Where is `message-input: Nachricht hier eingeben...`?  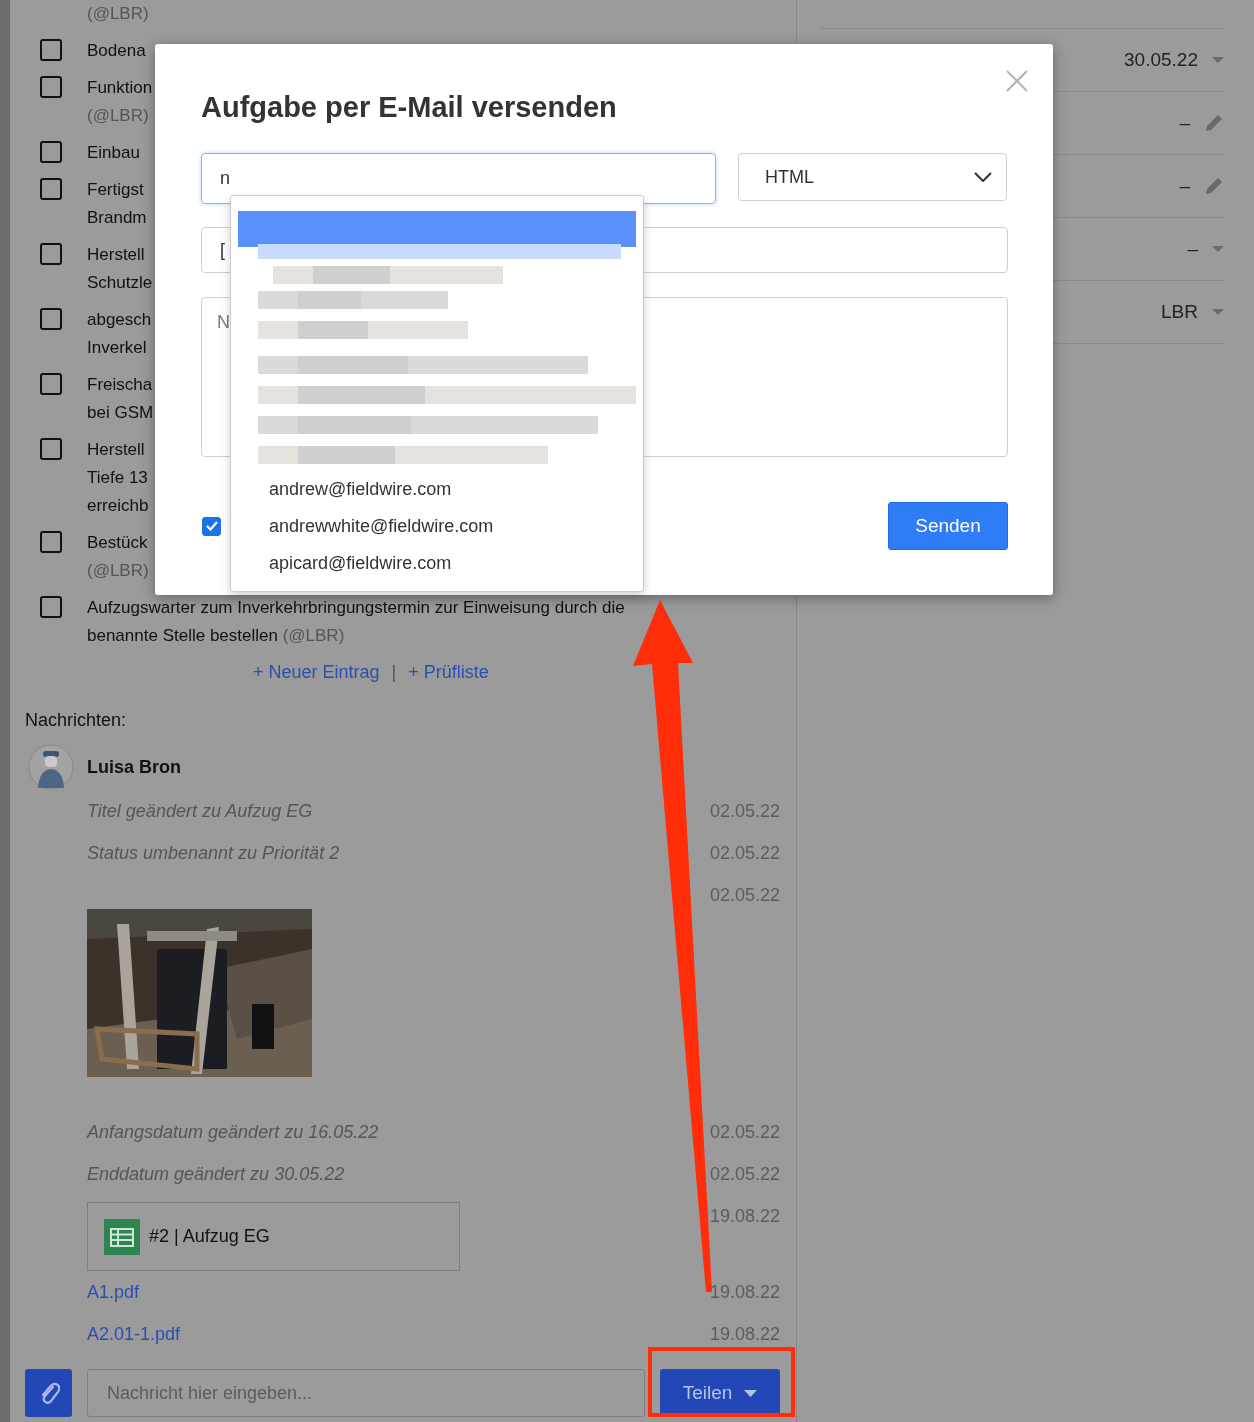 message-input: Nachricht hier eingeben... is located at coordinates (366, 1393).